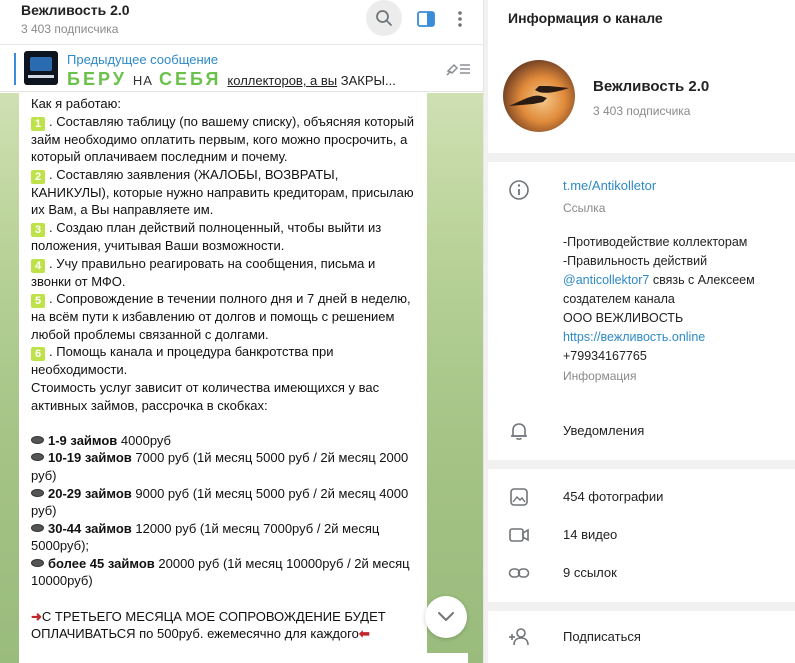 The height and width of the screenshot is (663, 795). I want to click on number-badge-2: 2, so click(38, 176).